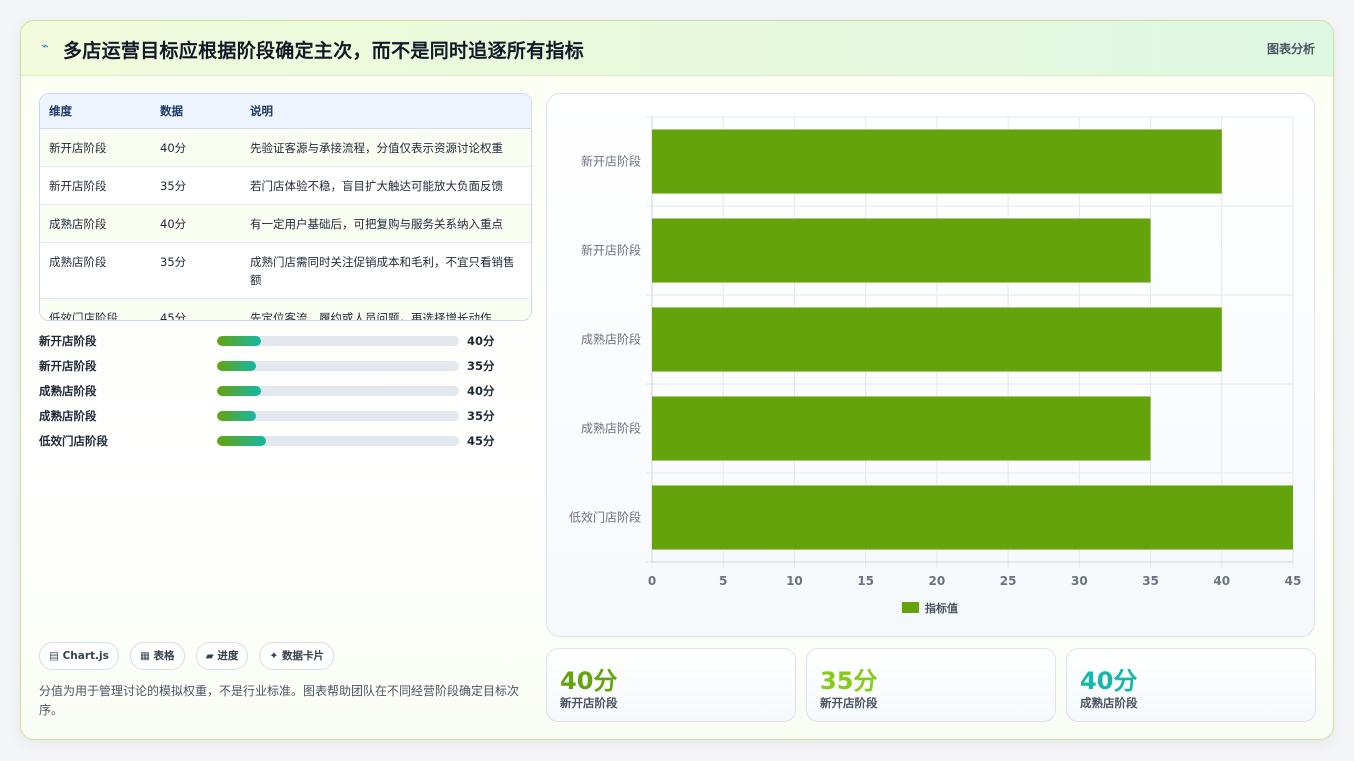 The width and height of the screenshot is (1354, 761). I want to click on table-row: 成熟店阶段 35分 成熟门店需同时关注促销成本和毛利，不宜只看销售额, so click(285, 270).